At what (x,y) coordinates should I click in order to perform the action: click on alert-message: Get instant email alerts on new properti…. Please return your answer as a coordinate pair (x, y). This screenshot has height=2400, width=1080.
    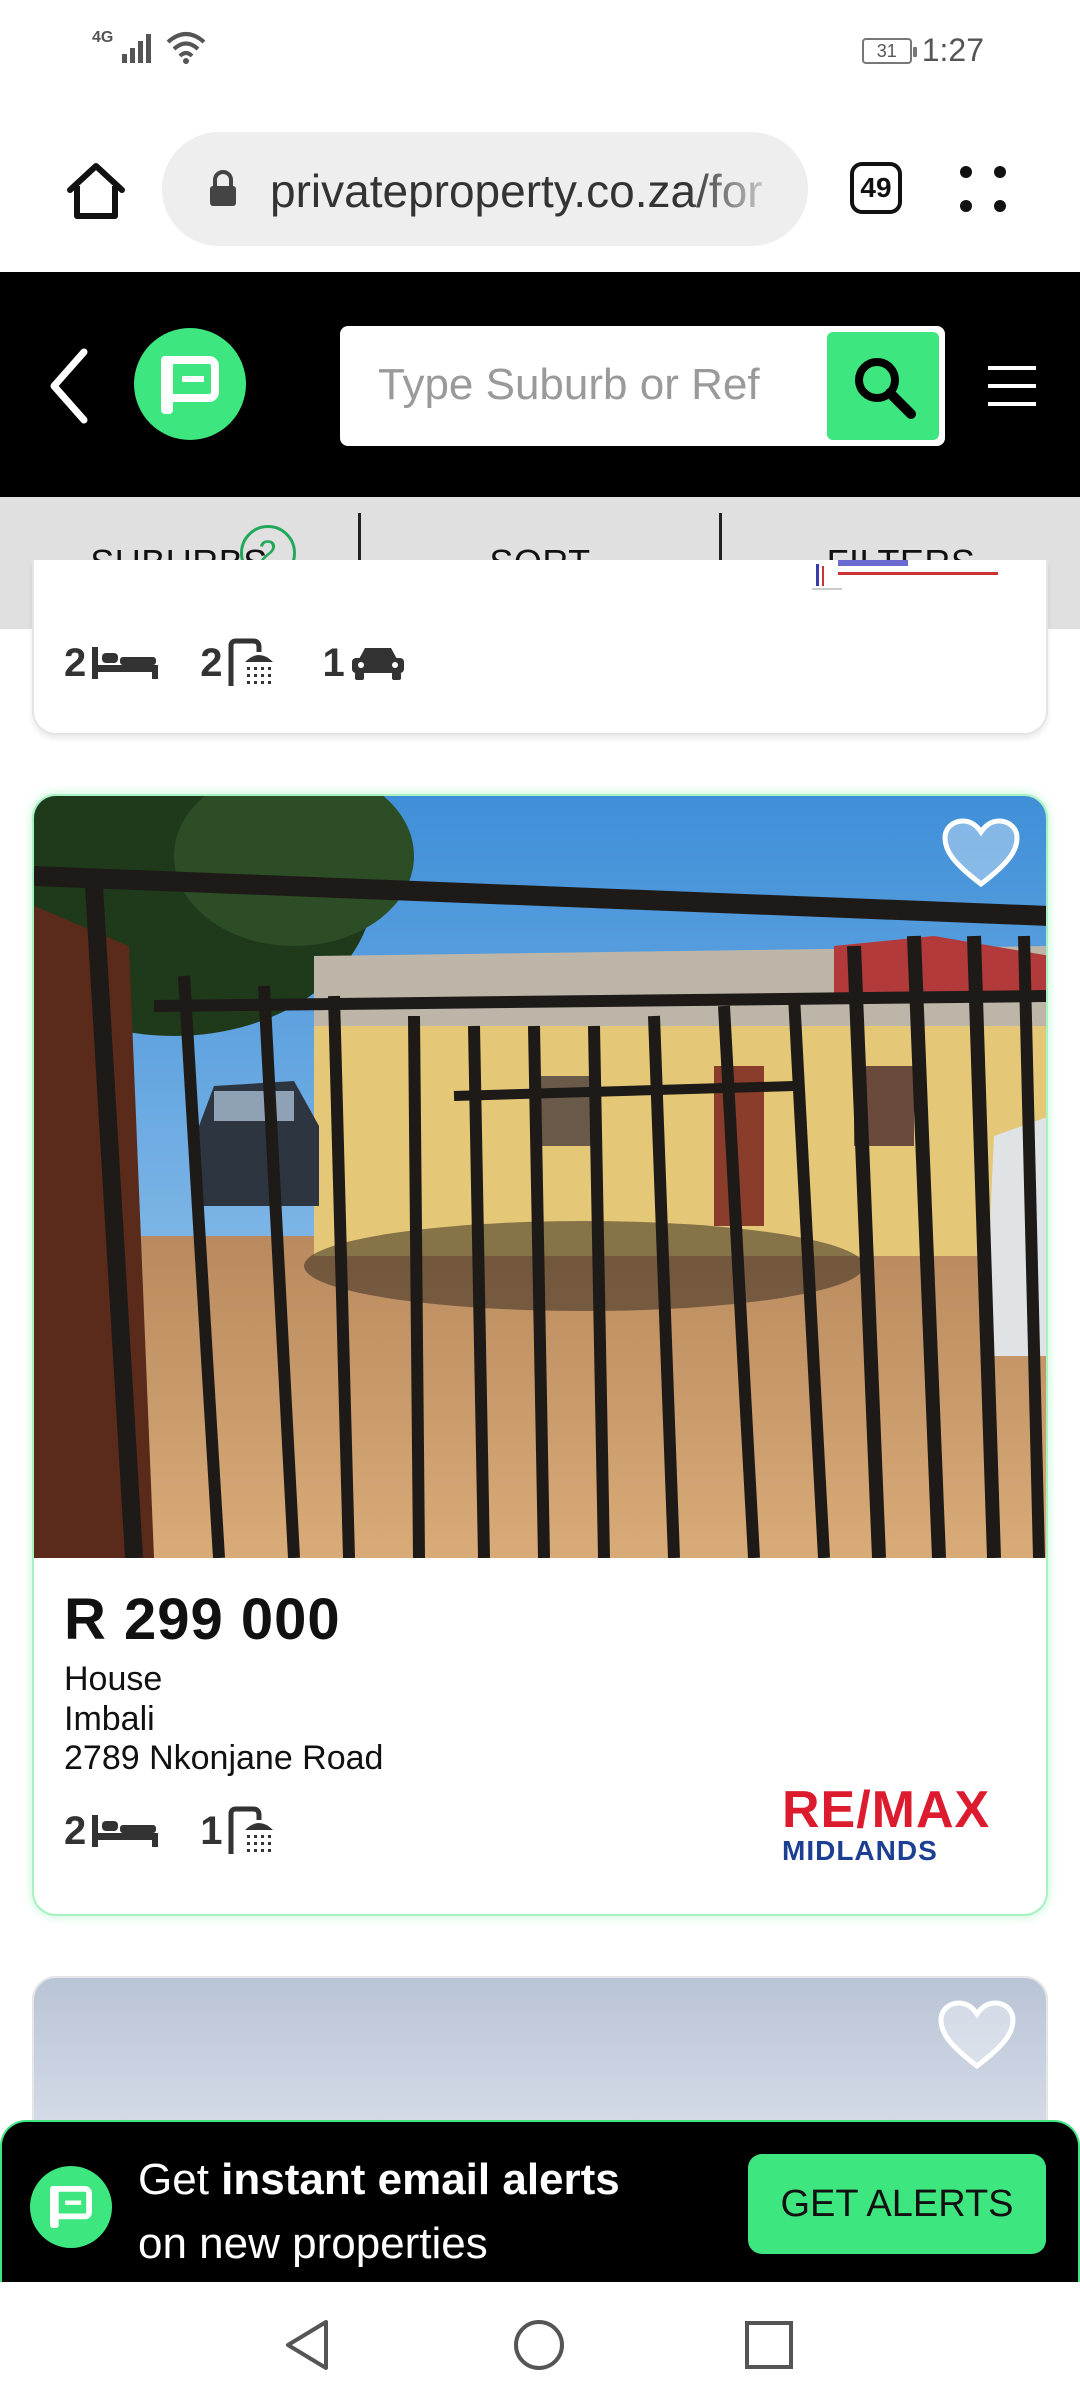
    Looking at the image, I should click on (379, 2212).